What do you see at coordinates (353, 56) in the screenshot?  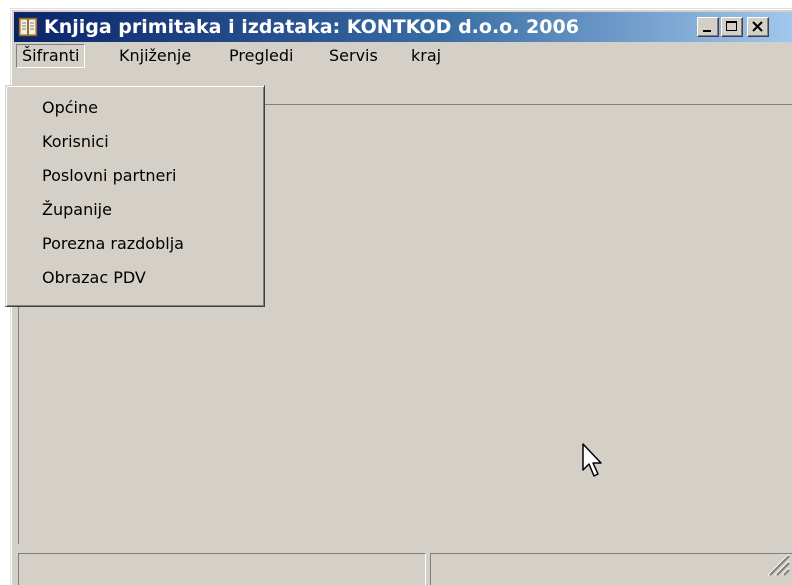 I see `menu-servis: Servis` at bounding box center [353, 56].